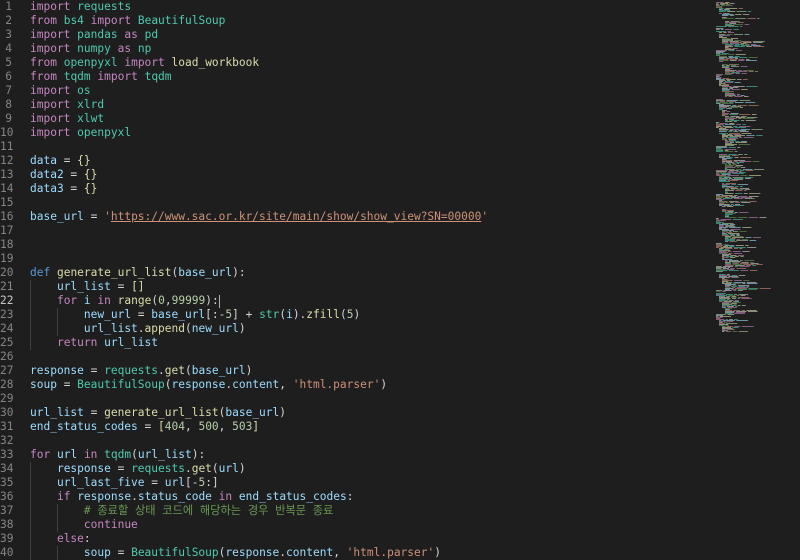  Describe the element at coordinates (356, 301) in the screenshot. I see `code-line: 22 for i in range(0,99999):` at that location.